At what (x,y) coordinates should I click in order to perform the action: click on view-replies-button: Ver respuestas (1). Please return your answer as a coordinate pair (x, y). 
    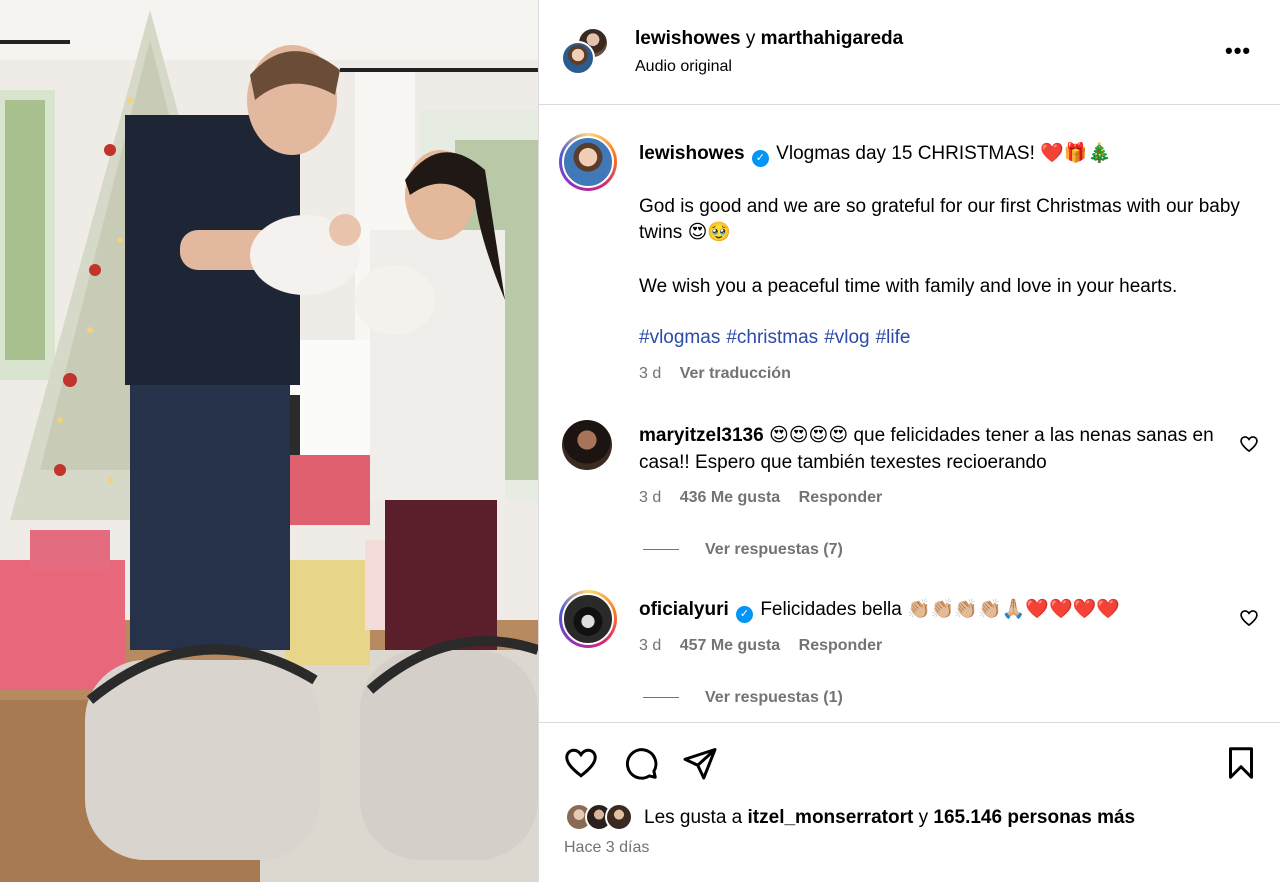
    Looking at the image, I should click on (743, 698).